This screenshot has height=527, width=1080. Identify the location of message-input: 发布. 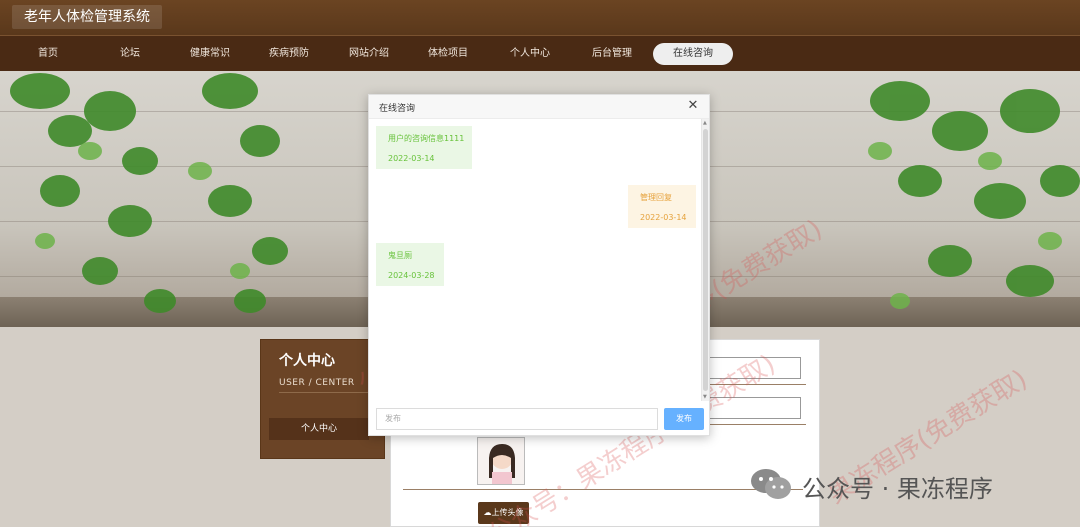
(517, 419).